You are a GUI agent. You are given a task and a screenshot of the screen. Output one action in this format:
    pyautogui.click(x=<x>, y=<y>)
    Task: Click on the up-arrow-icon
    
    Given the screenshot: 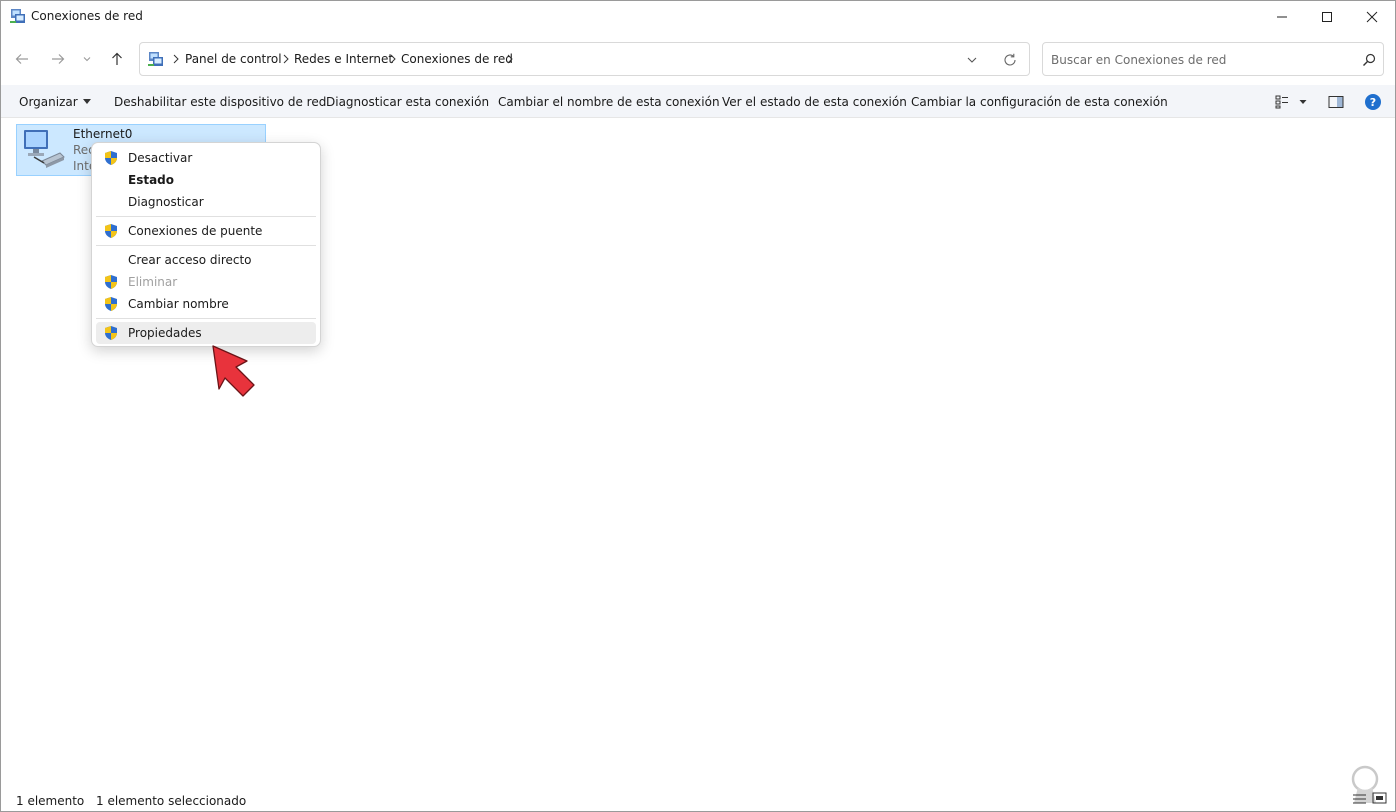 What is the action you would take?
    pyautogui.click(x=117, y=58)
    